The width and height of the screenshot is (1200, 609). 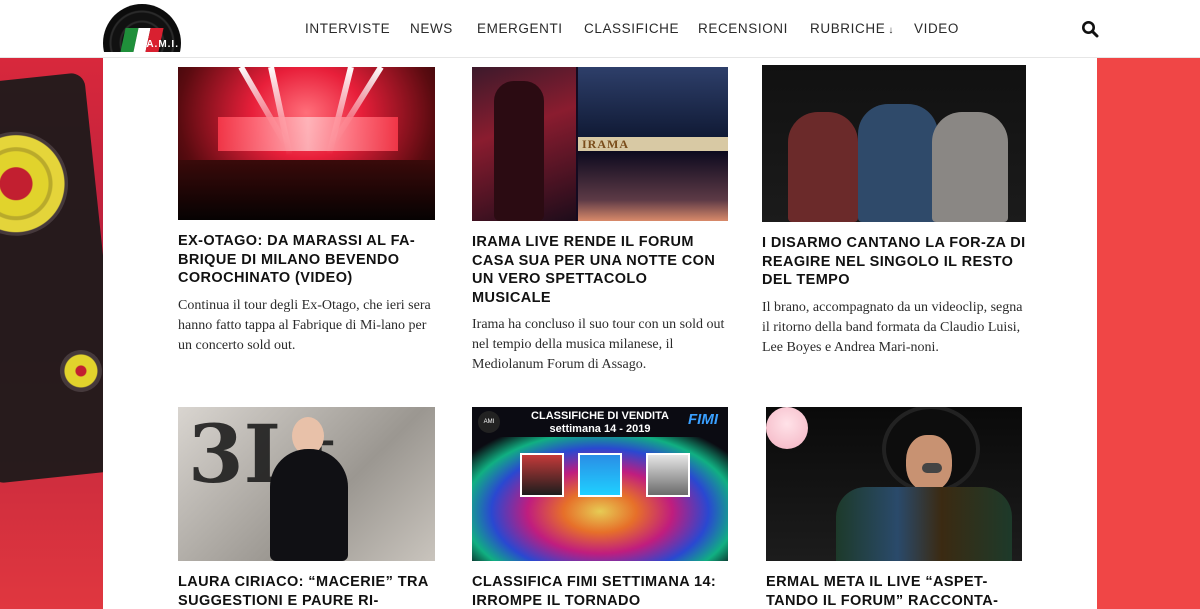 I want to click on article-thumbnail-concert, so click(x=306, y=143).